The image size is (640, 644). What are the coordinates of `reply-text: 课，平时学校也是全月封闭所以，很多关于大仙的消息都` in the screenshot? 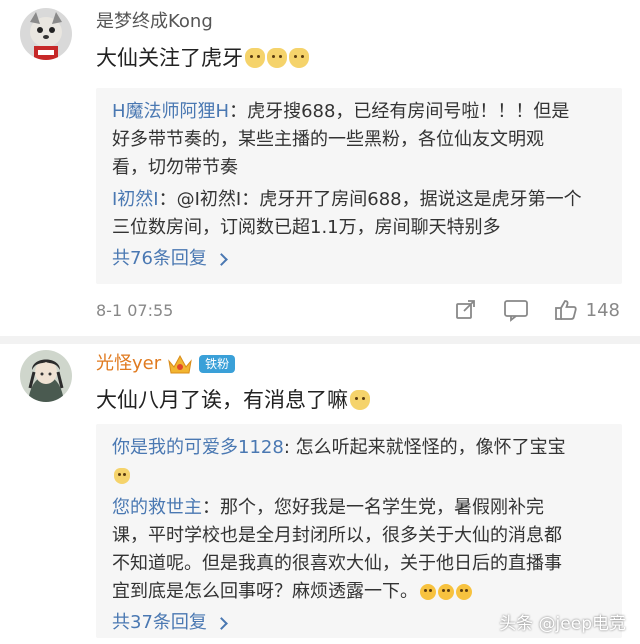 It's located at (337, 535).